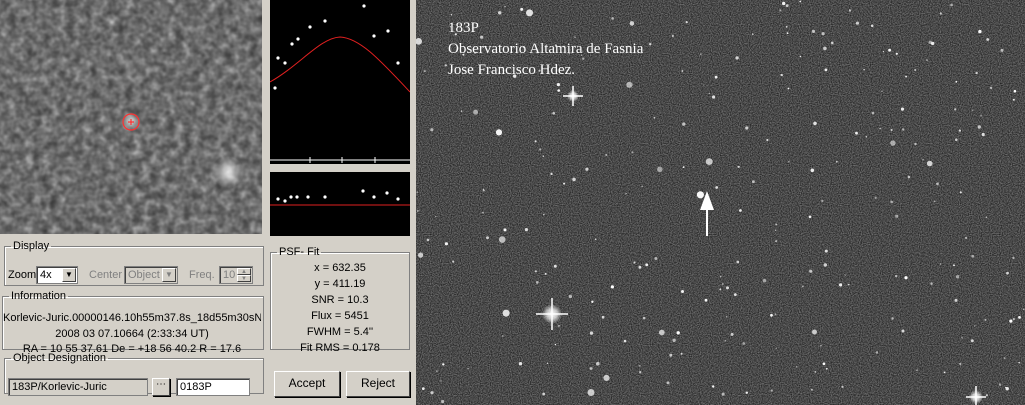 The height and width of the screenshot is (405, 1025). I want to click on psf-profile-plot, so click(340, 82).